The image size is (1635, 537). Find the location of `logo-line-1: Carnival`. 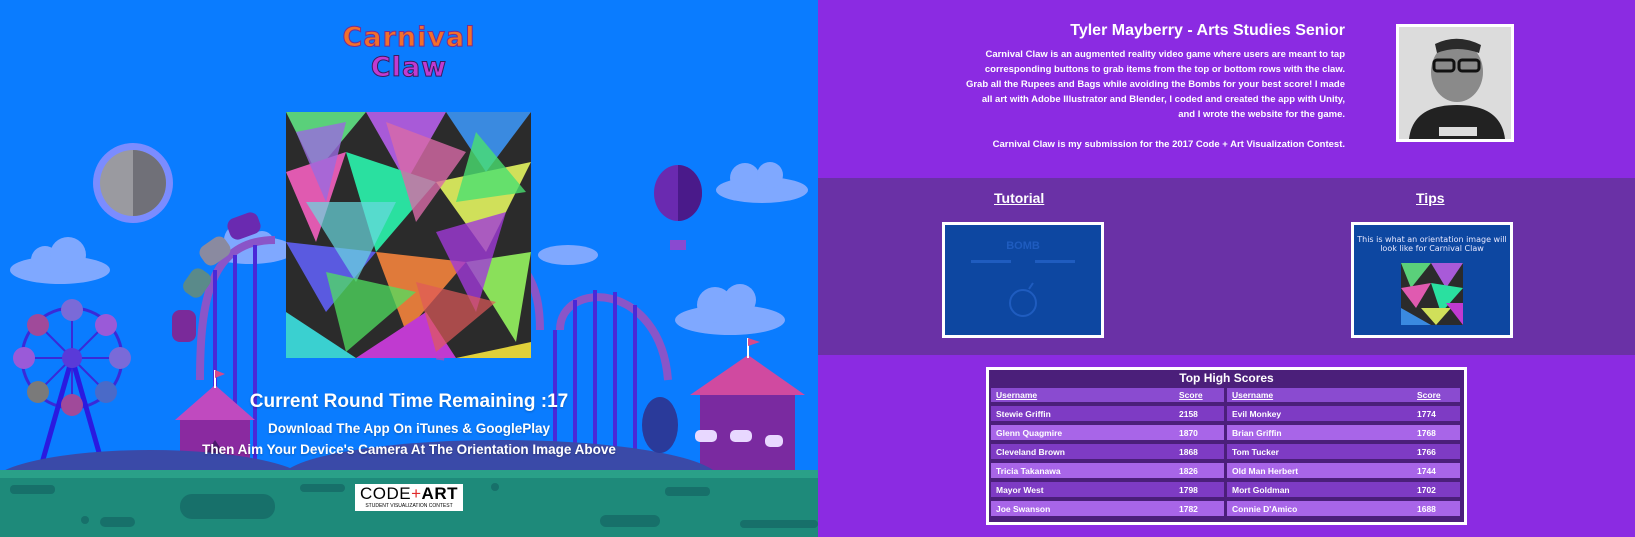

logo-line-1: Carnival is located at coordinates (409, 38).